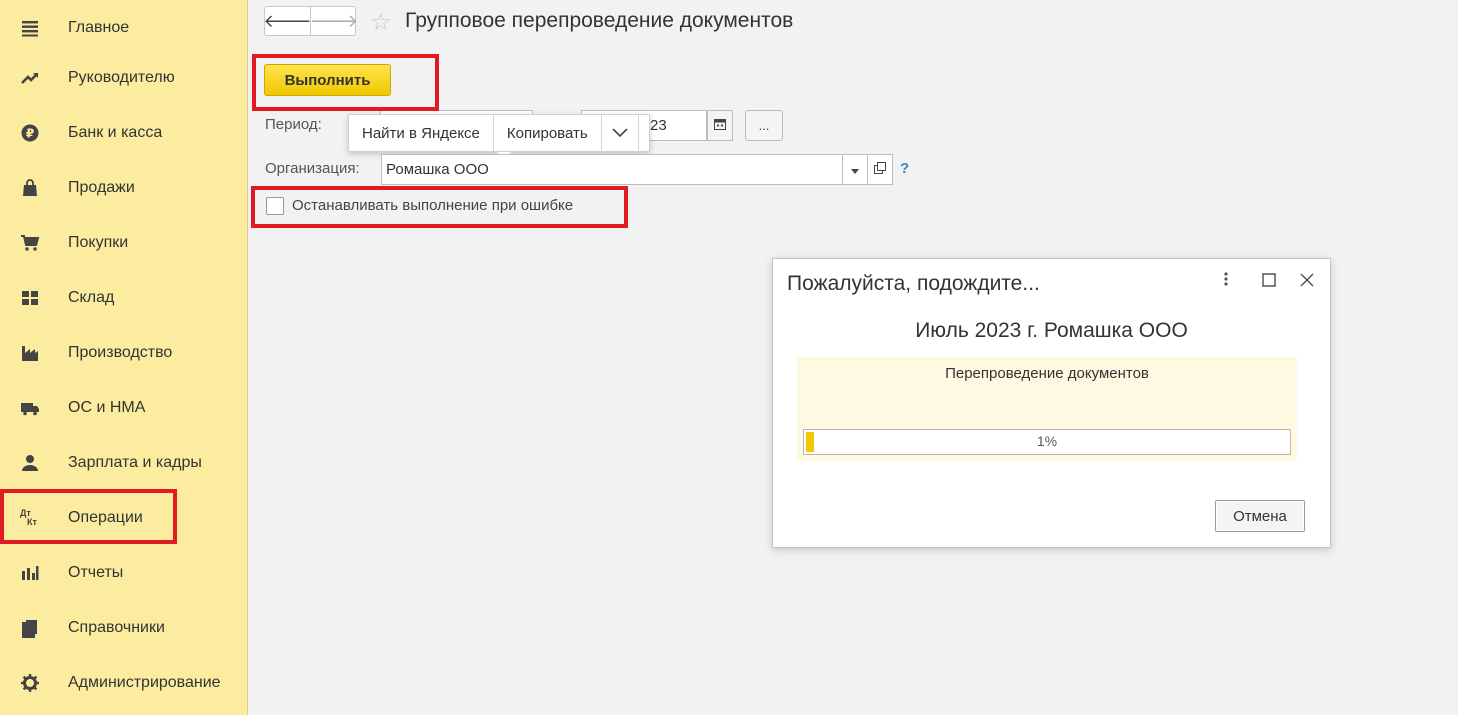 The image size is (1458, 715). I want to click on organization-value: Ромашка ООО, so click(437, 169).